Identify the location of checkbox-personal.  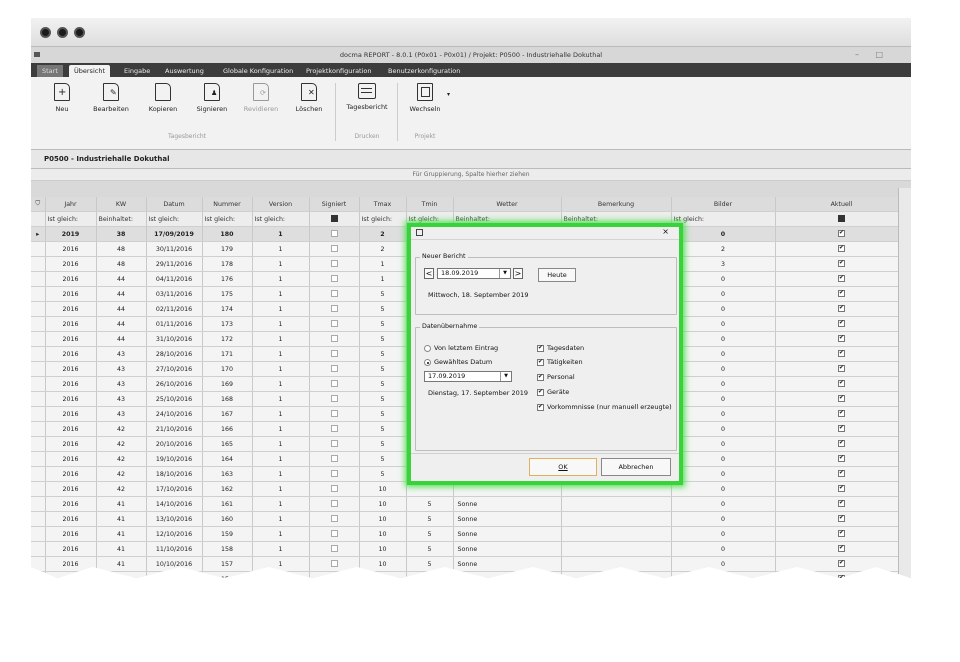
(540, 377).